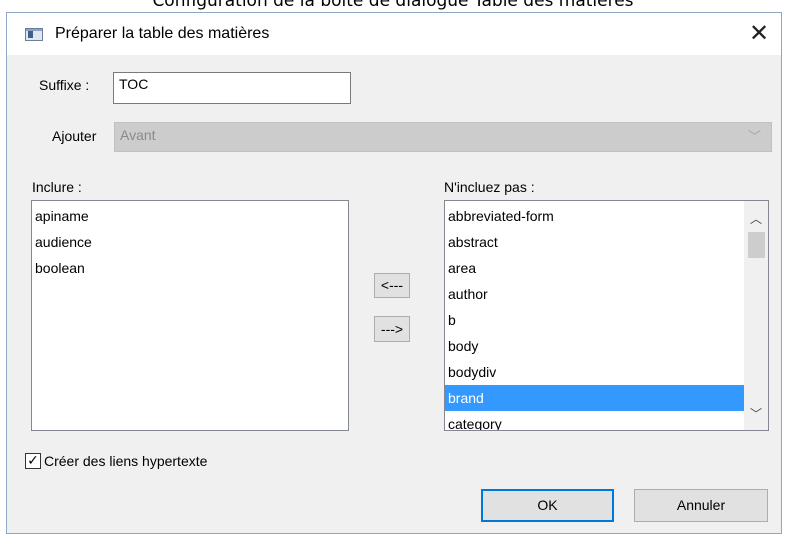 The image size is (786, 536). Describe the element at coordinates (756, 245) in the screenshot. I see `scroll-thumb` at that location.